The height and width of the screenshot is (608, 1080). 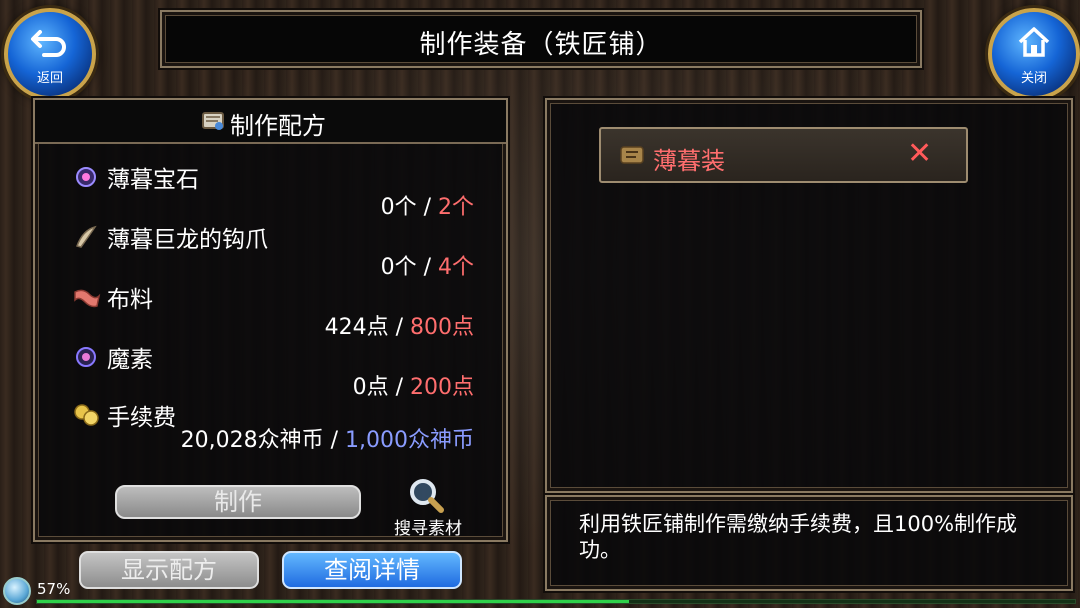 I want to click on back-button: 返回, so click(x=50, y=54).